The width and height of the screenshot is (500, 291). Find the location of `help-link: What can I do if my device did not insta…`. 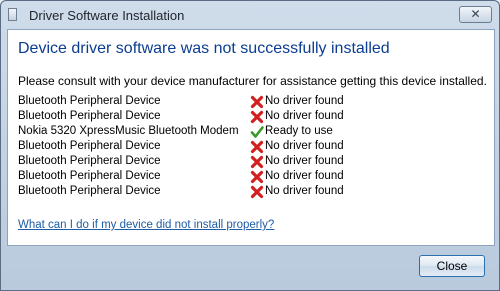

help-link: What can I do if my device did not insta… is located at coordinates (146, 225).